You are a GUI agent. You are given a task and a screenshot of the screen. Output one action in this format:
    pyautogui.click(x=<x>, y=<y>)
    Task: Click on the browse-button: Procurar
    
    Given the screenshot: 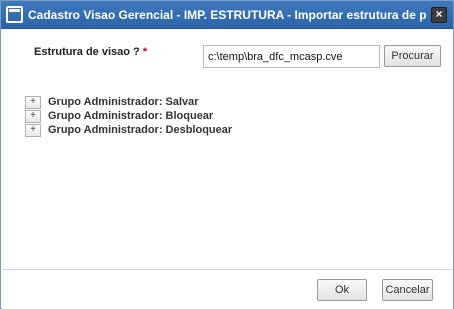 What is the action you would take?
    pyautogui.click(x=412, y=56)
    